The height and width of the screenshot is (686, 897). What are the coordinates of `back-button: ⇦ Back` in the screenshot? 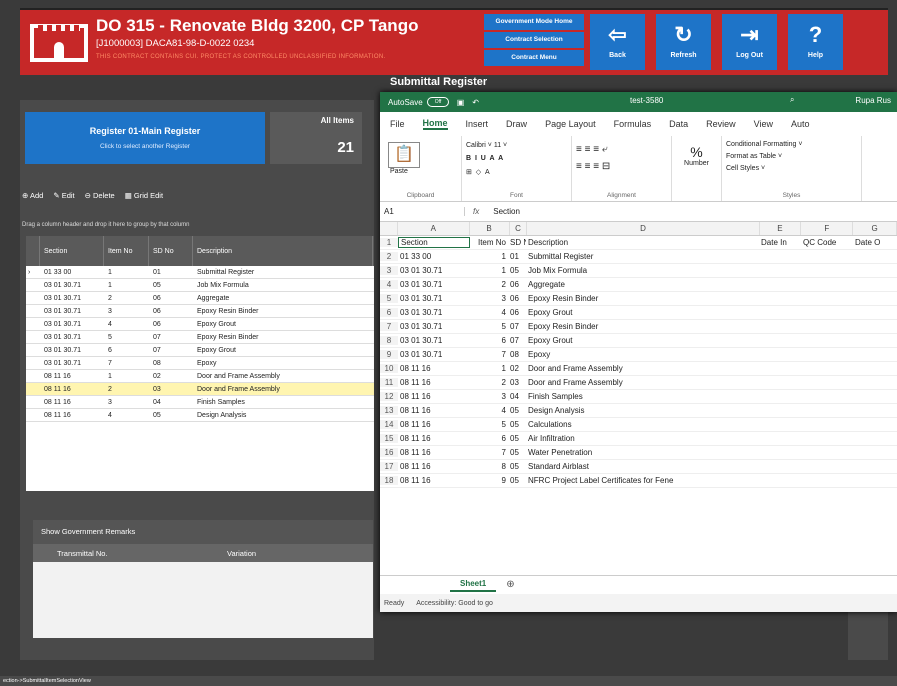 It's located at (617, 42).